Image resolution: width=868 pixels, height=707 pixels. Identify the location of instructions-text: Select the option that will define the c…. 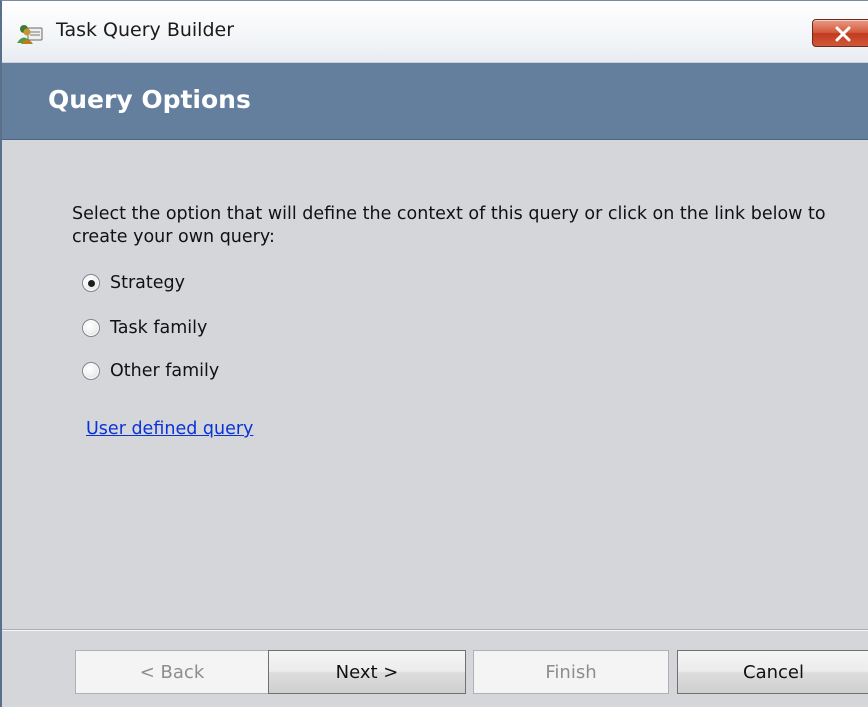
(449, 225).